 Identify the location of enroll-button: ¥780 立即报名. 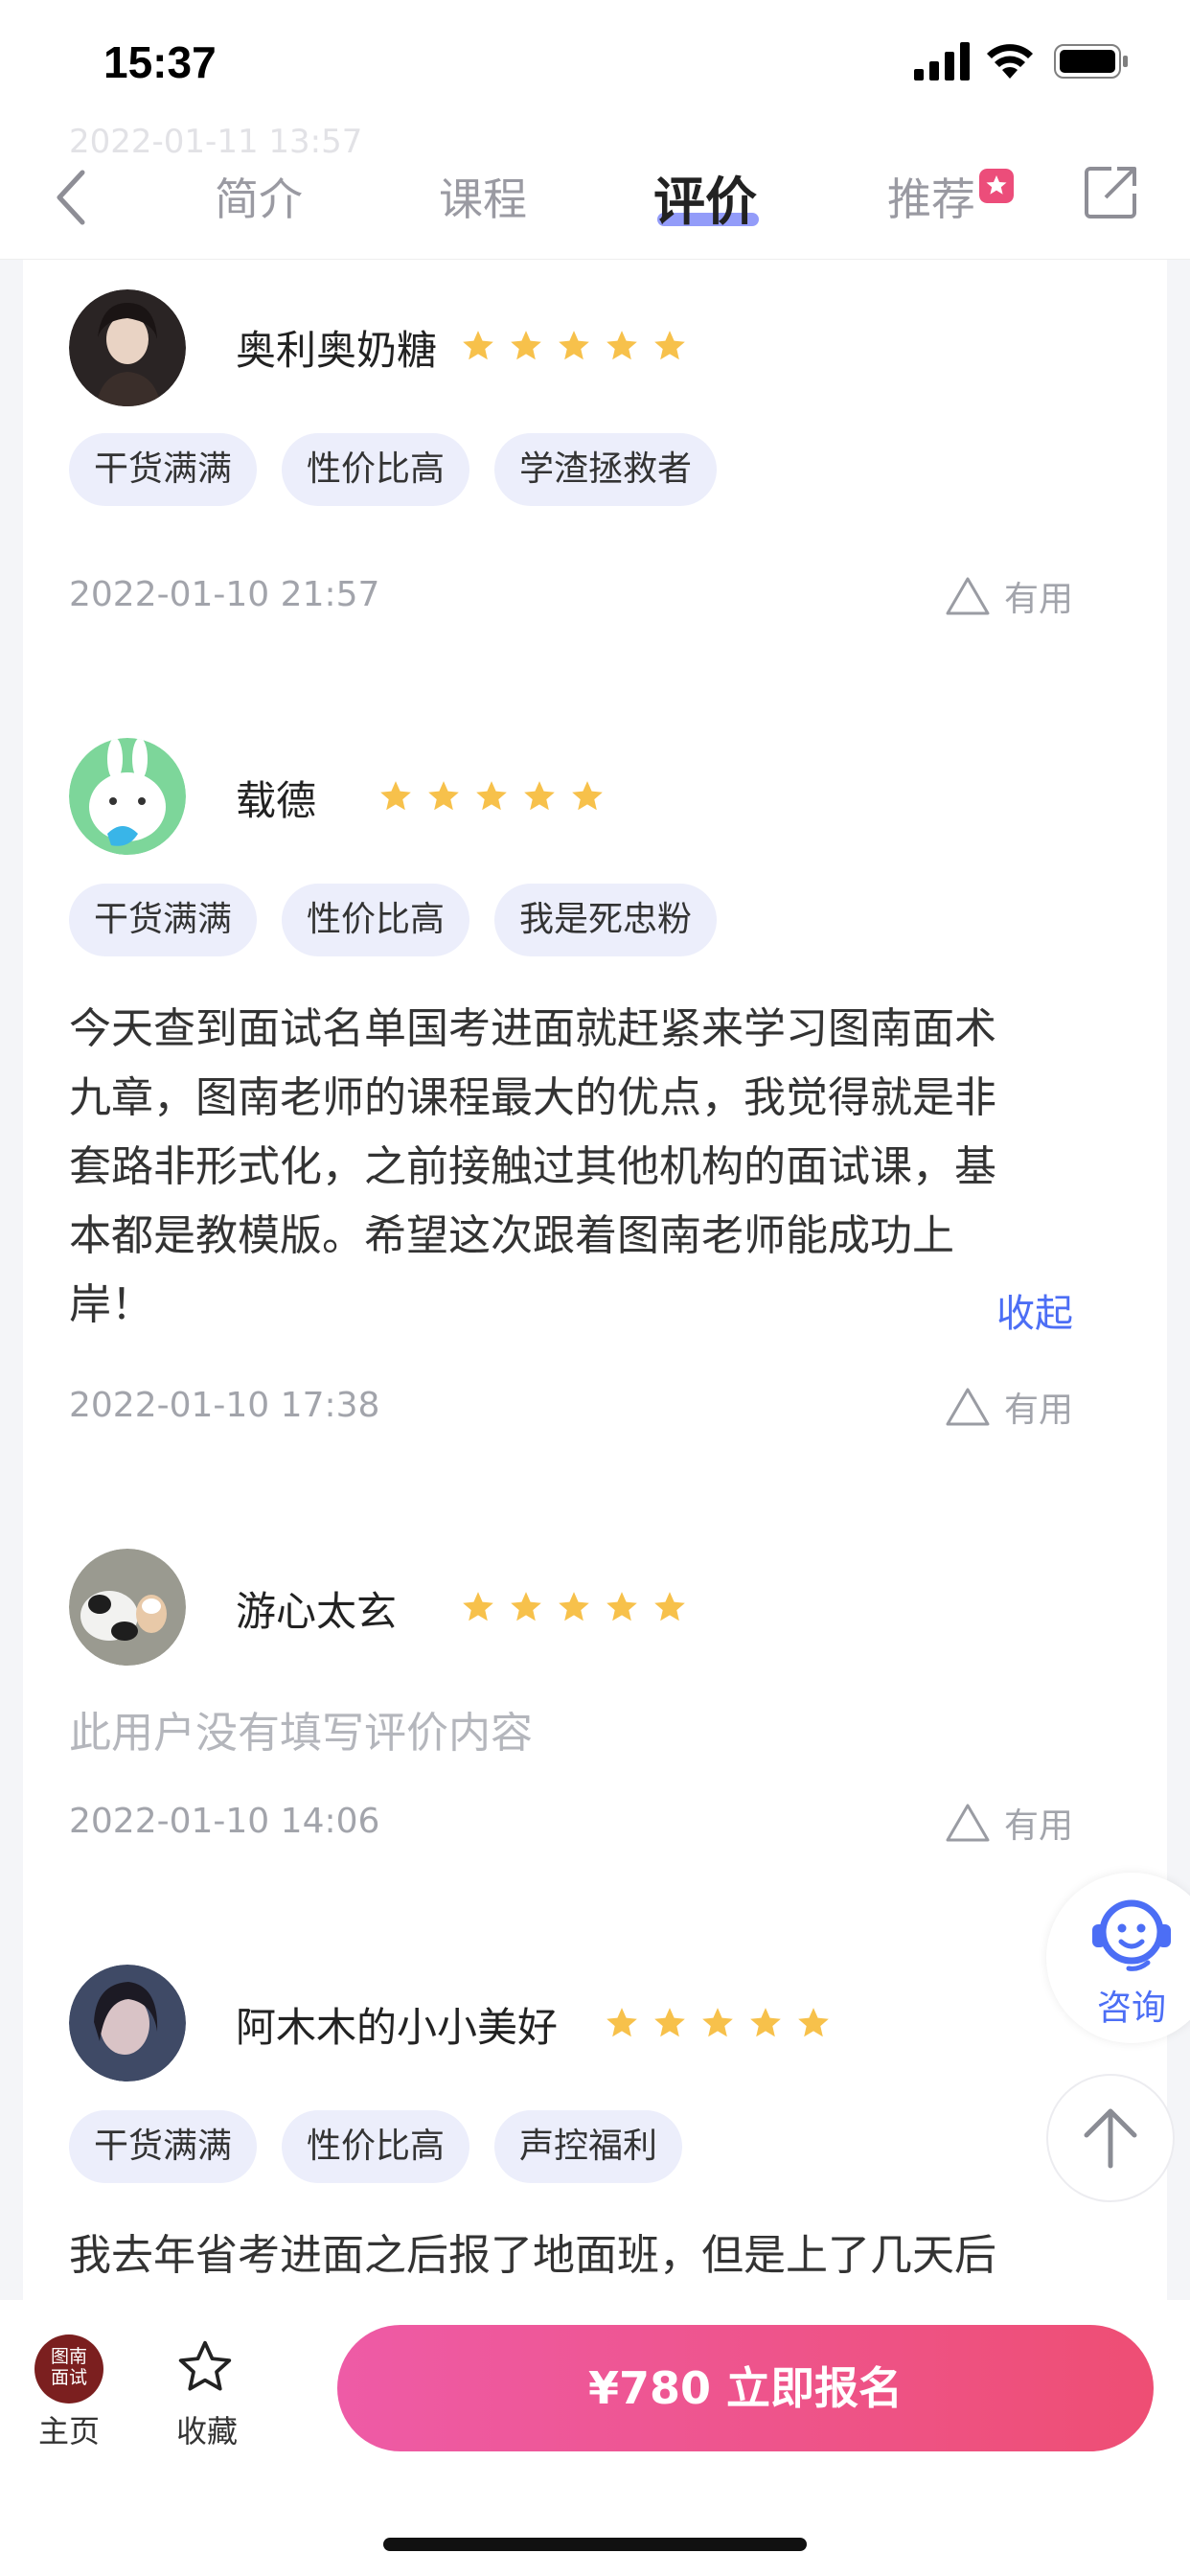
(746, 2388).